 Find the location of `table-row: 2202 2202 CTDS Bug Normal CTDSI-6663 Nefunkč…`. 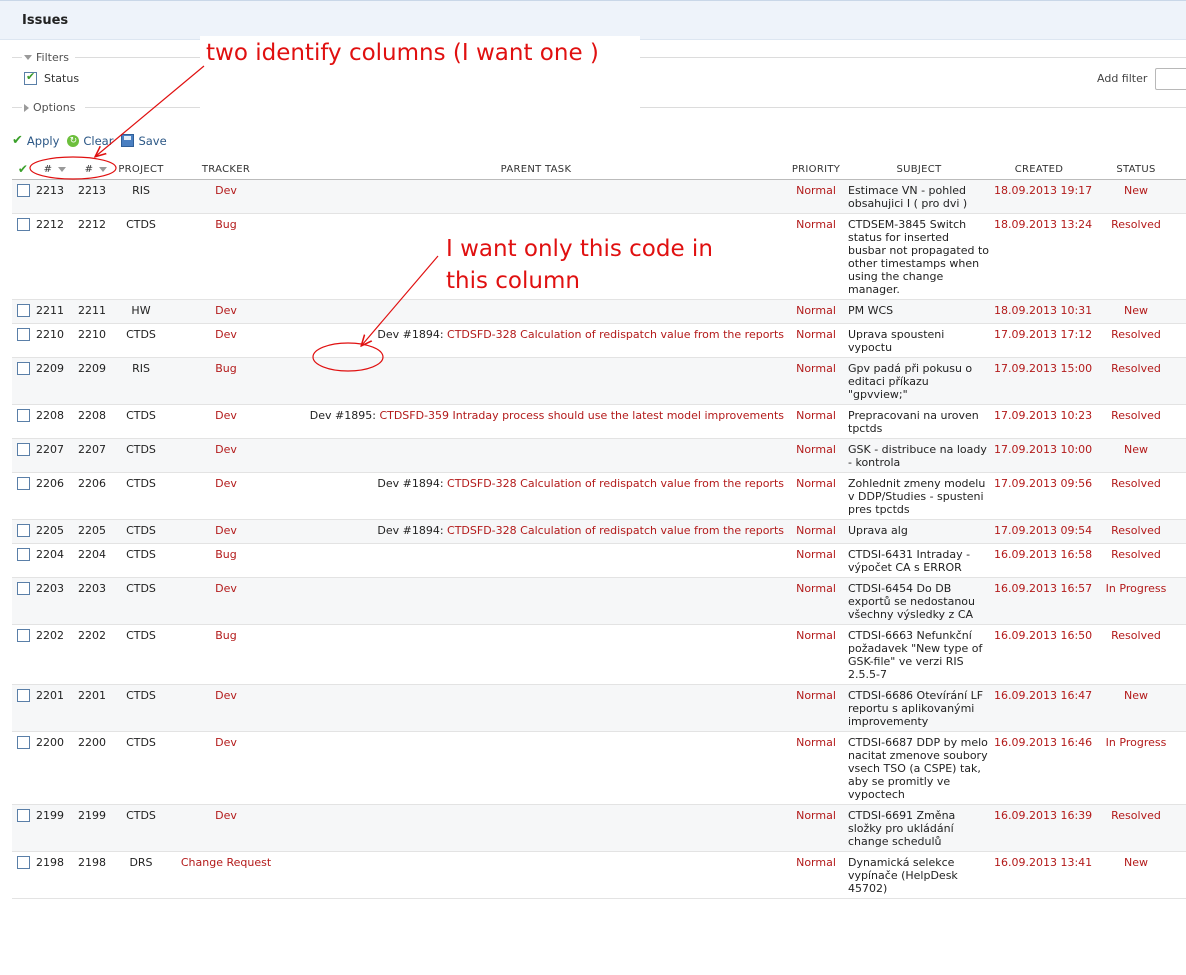

table-row: 2202 2202 CTDS Bug Normal CTDSI-6663 Nefunkč… is located at coordinates (599, 654).